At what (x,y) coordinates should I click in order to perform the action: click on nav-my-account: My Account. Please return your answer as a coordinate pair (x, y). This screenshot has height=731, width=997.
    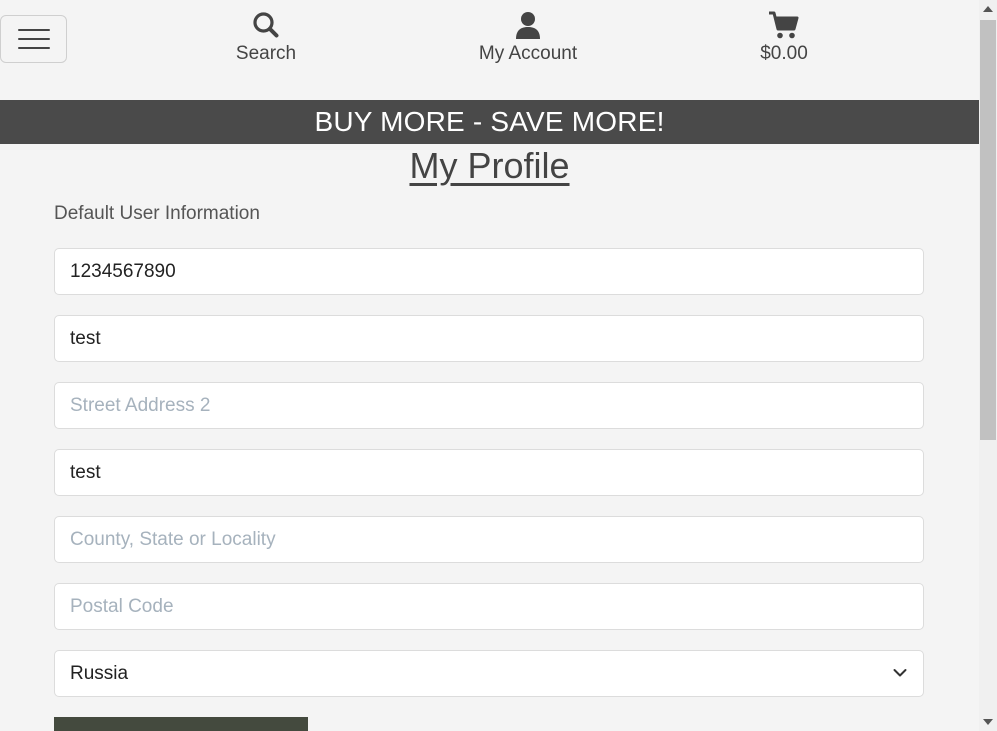
    Looking at the image, I should click on (528, 37).